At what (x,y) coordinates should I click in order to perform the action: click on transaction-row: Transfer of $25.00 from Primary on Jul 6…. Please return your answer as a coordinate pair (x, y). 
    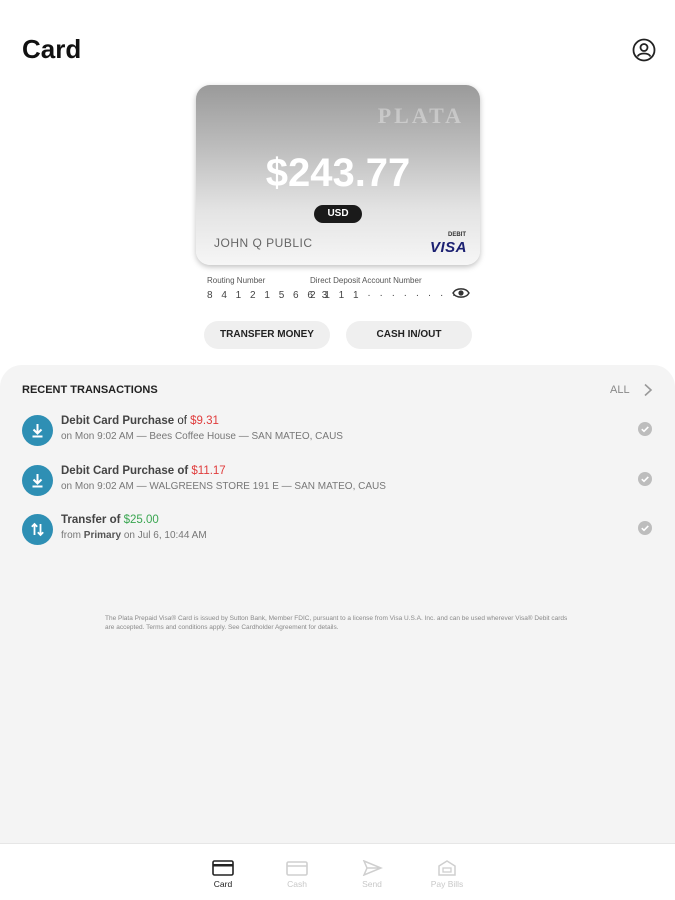
    Looking at the image, I should click on (337, 536).